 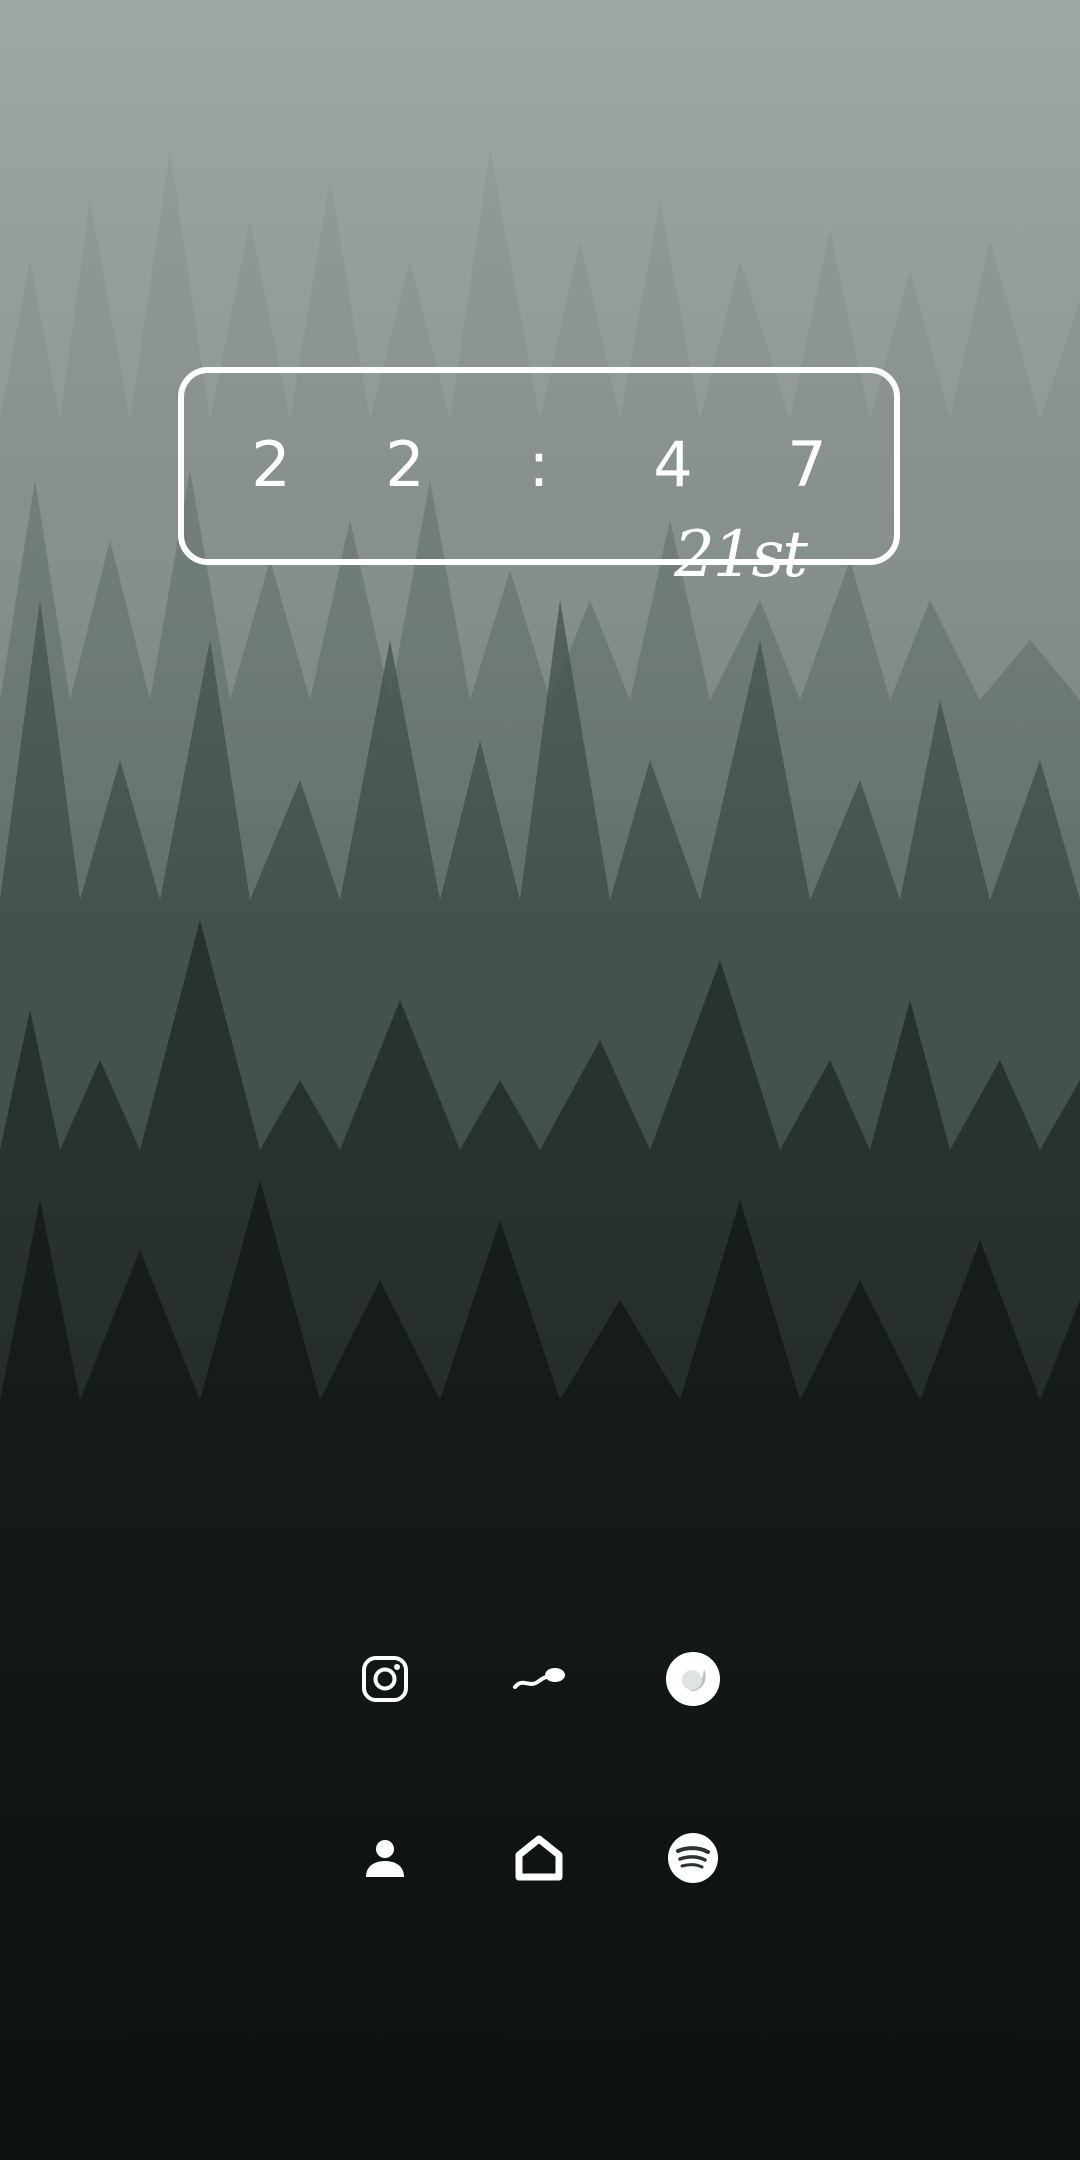 I want to click on instagram-app, so click(x=385, y=1679).